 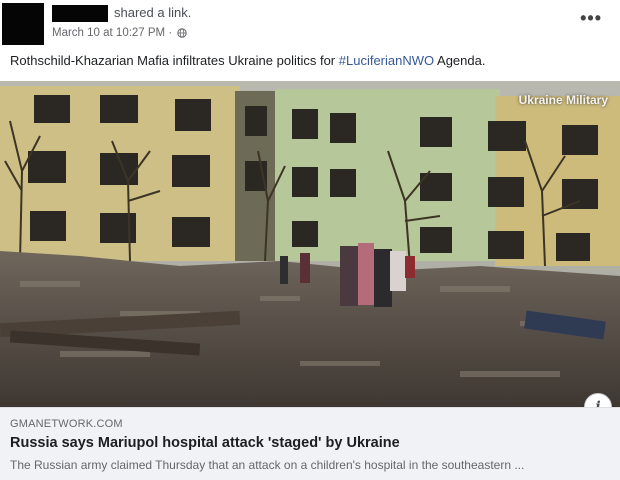 What do you see at coordinates (66, 424) in the screenshot?
I see `link-domain: GMANETWORK.COM` at bounding box center [66, 424].